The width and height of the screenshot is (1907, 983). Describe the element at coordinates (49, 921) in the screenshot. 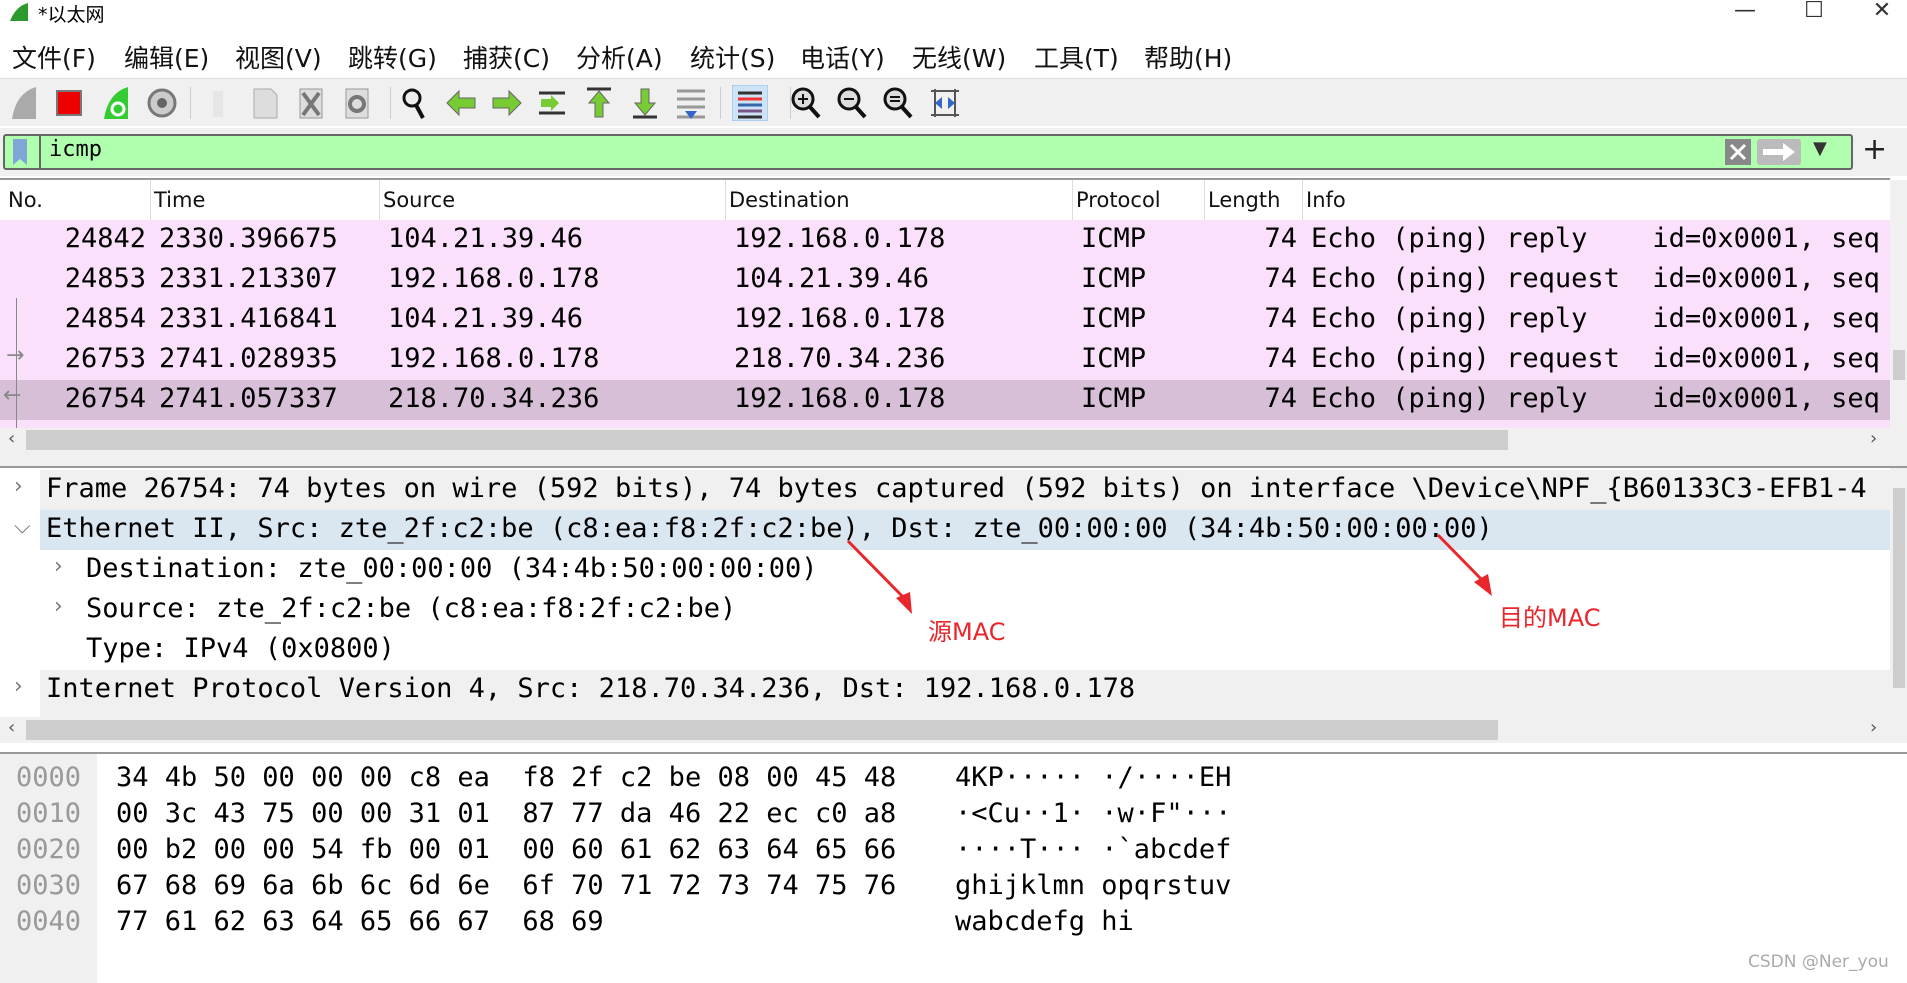

I see `byte-offset: 0040` at that location.